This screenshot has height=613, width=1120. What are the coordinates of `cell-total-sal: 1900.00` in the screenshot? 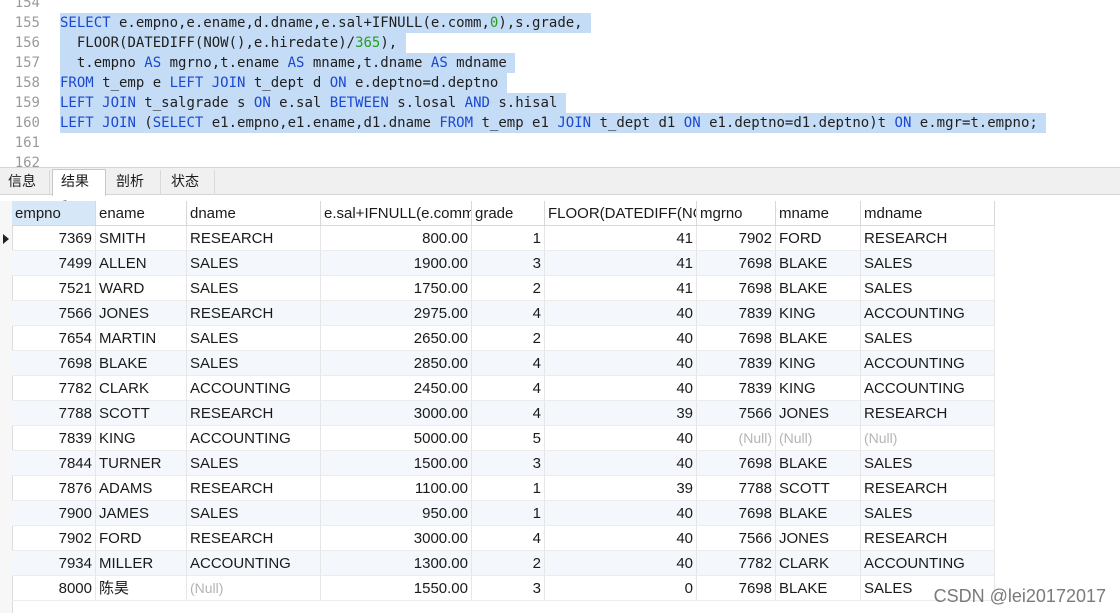 It's located at (396, 263).